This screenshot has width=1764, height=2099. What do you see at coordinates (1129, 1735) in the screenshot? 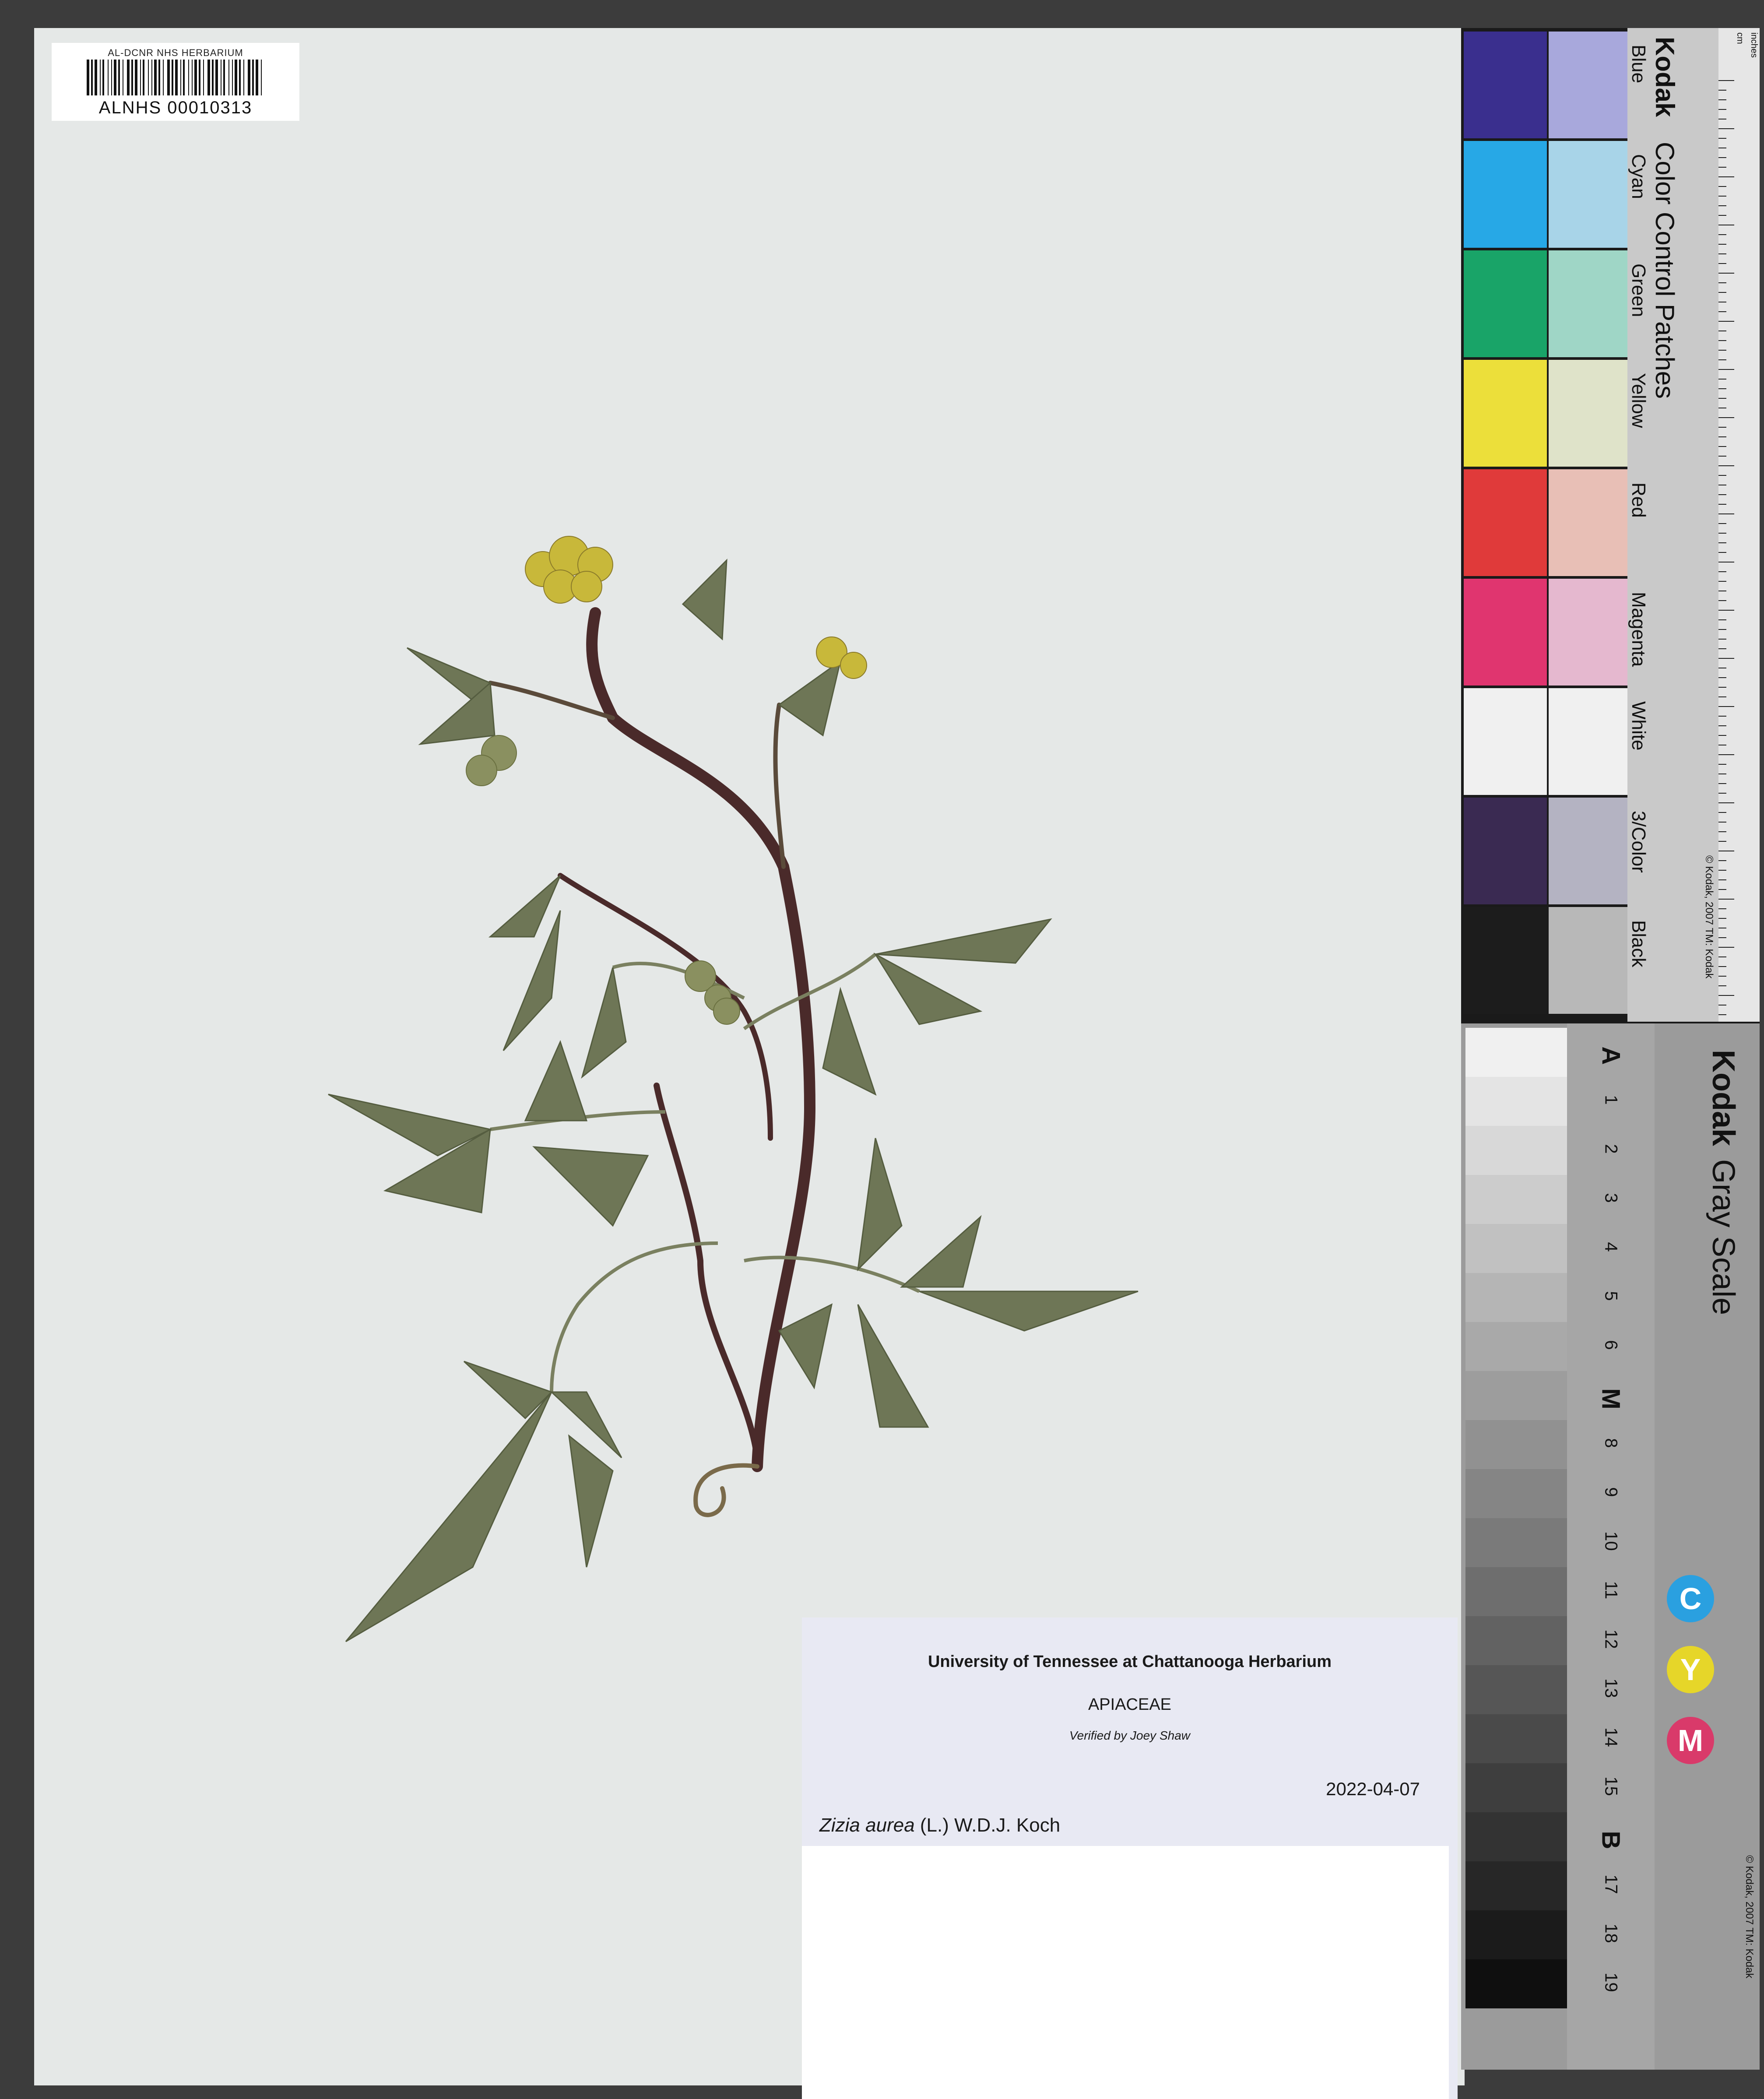
I see `verified-by: Verified by Joey Shaw` at bounding box center [1129, 1735].